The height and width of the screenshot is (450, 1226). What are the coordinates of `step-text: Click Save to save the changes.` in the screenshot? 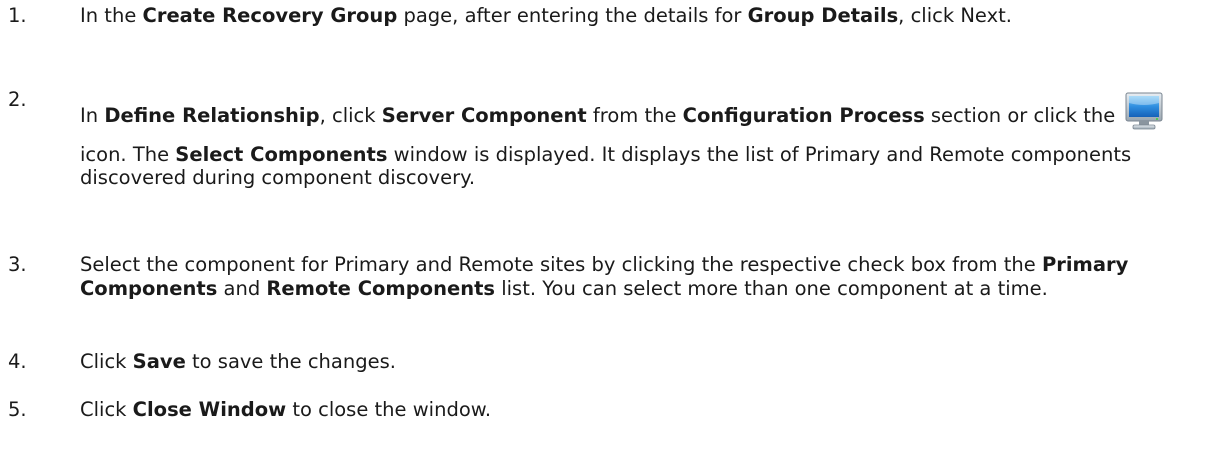 It's located at (238, 361).